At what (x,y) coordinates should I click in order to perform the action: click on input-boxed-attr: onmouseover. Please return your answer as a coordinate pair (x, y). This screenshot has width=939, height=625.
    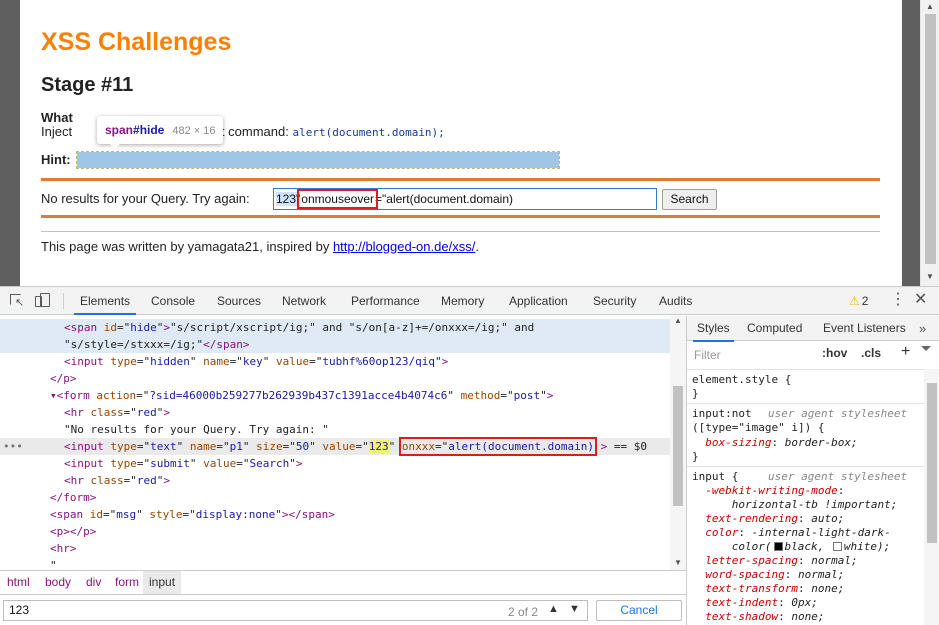
    Looking at the image, I should click on (337, 199).